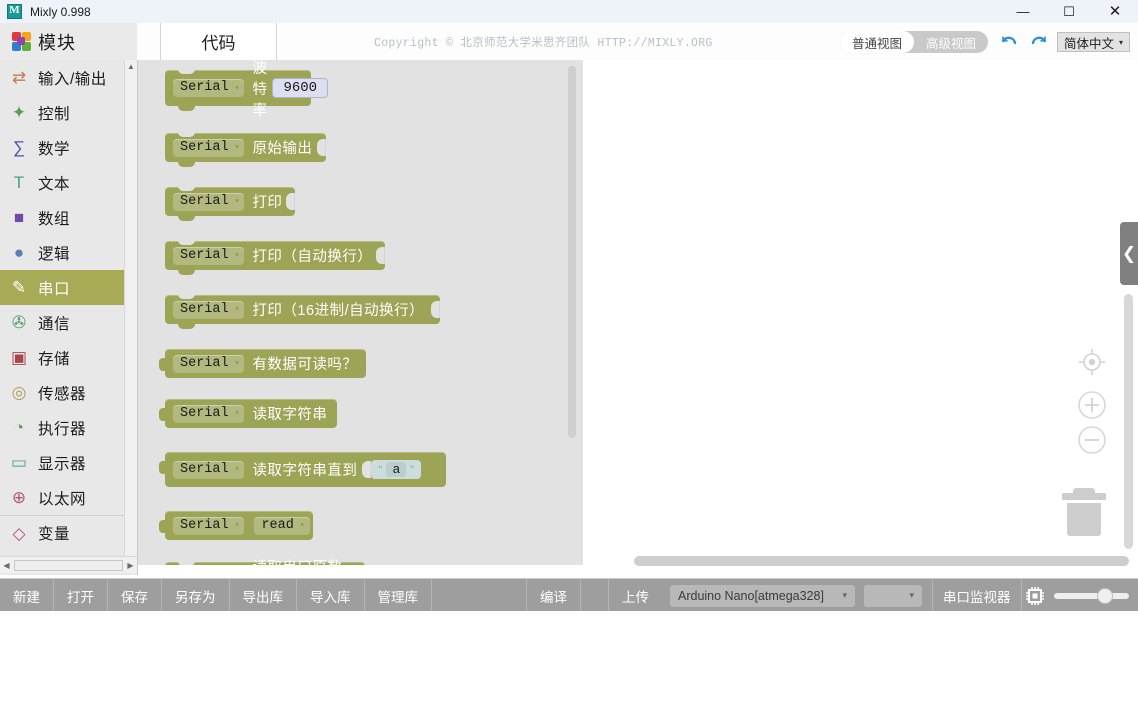 This screenshot has width=1138, height=706. What do you see at coordinates (1039, 43) in the screenshot?
I see `redo-arrow-icon` at bounding box center [1039, 43].